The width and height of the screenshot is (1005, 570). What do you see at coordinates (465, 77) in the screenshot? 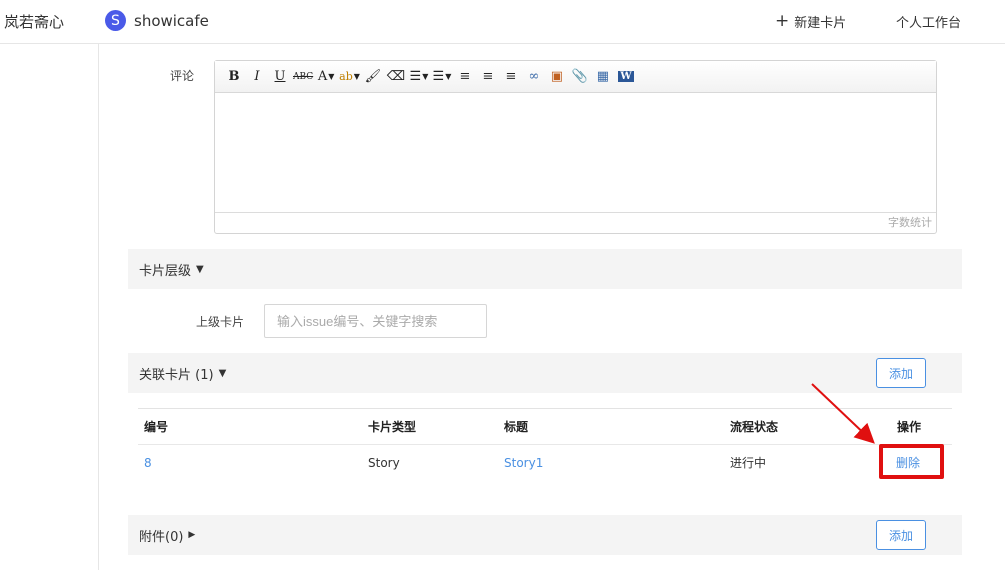
I see `align-left-icon: ≡` at bounding box center [465, 77].